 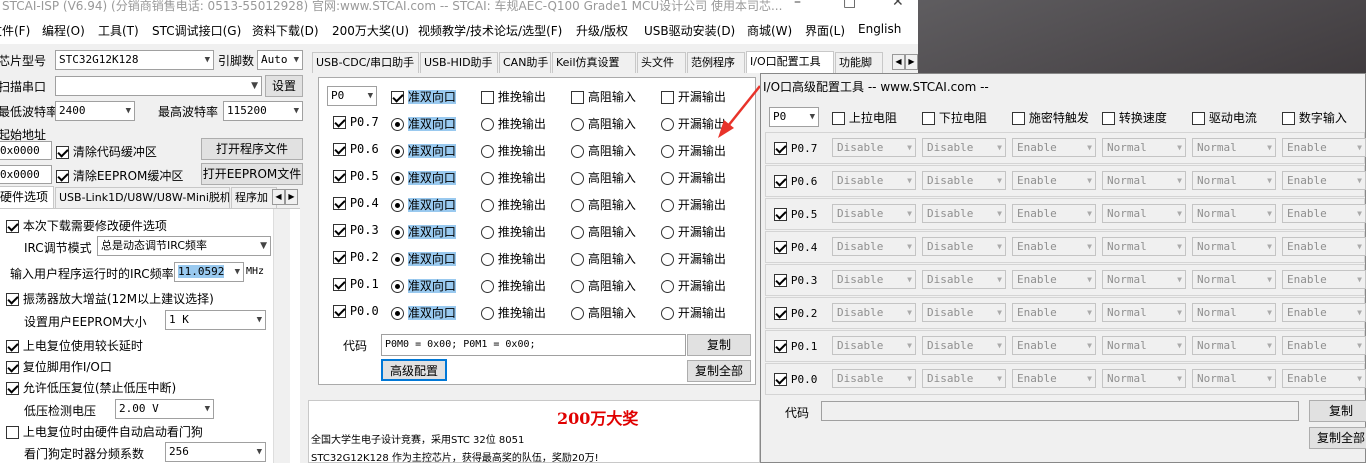 I want to click on menu-file: 文件(F), so click(x=15, y=30).